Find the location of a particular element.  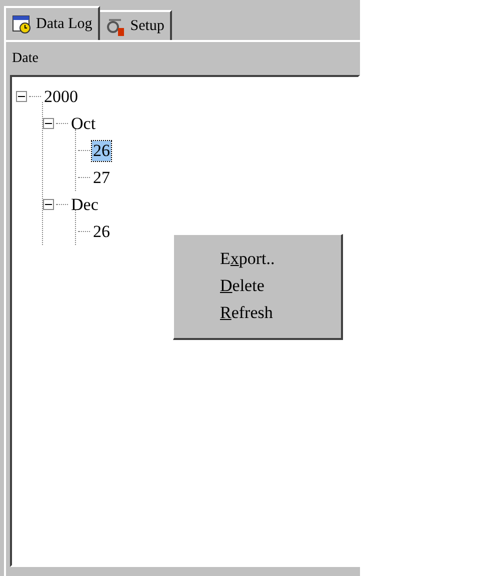

tree-item: 2000 is located at coordinates (61, 96).